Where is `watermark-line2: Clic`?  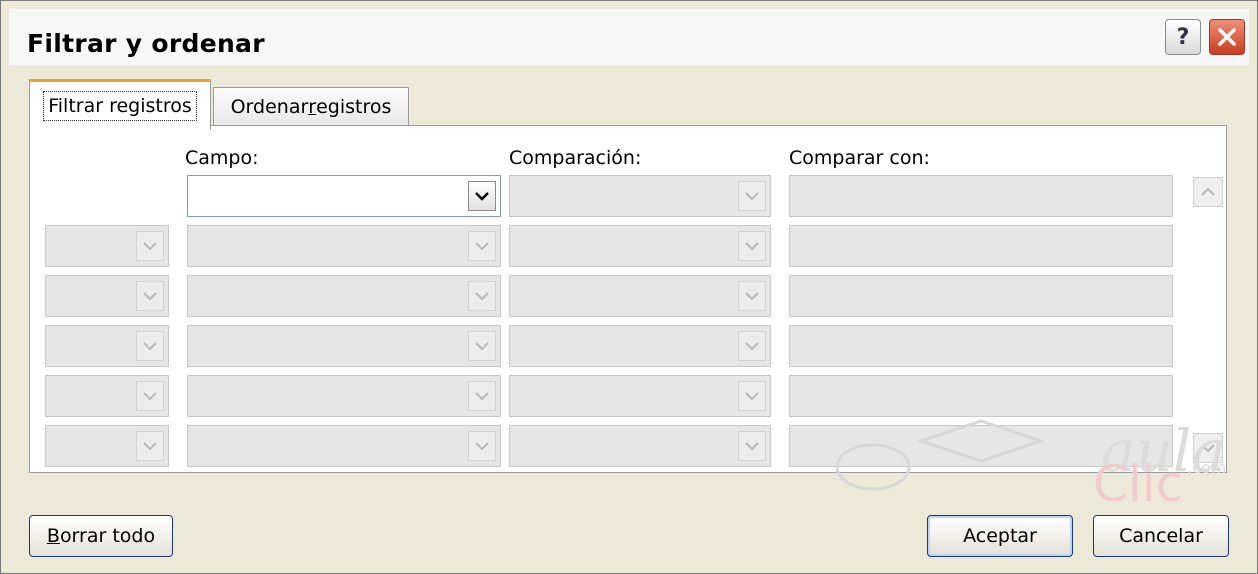
watermark-line2: Clic is located at coordinates (1138, 478).